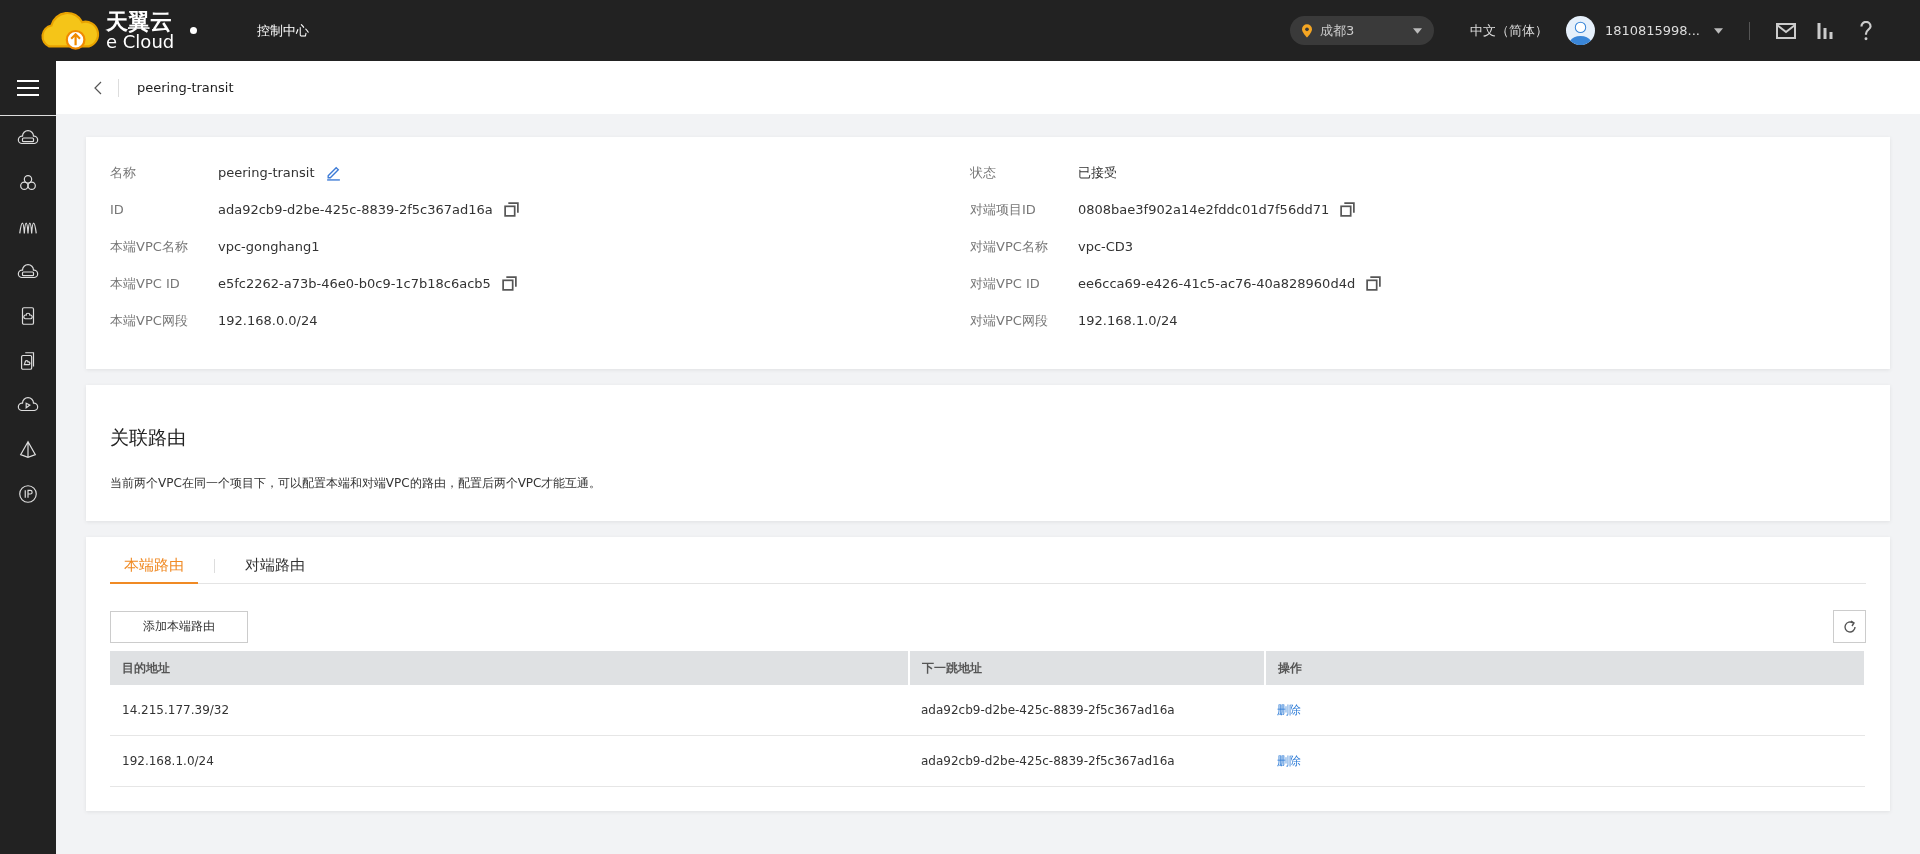  Describe the element at coordinates (194, 30) in the screenshot. I see `dot-icon` at that location.